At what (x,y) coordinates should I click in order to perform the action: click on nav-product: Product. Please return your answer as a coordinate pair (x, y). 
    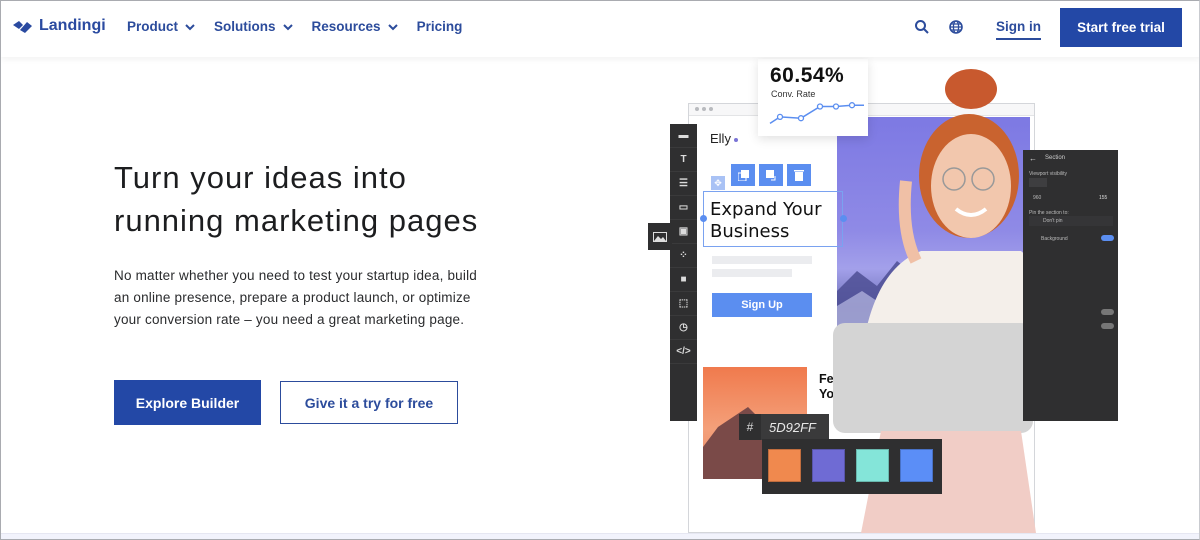
    Looking at the image, I should click on (161, 26).